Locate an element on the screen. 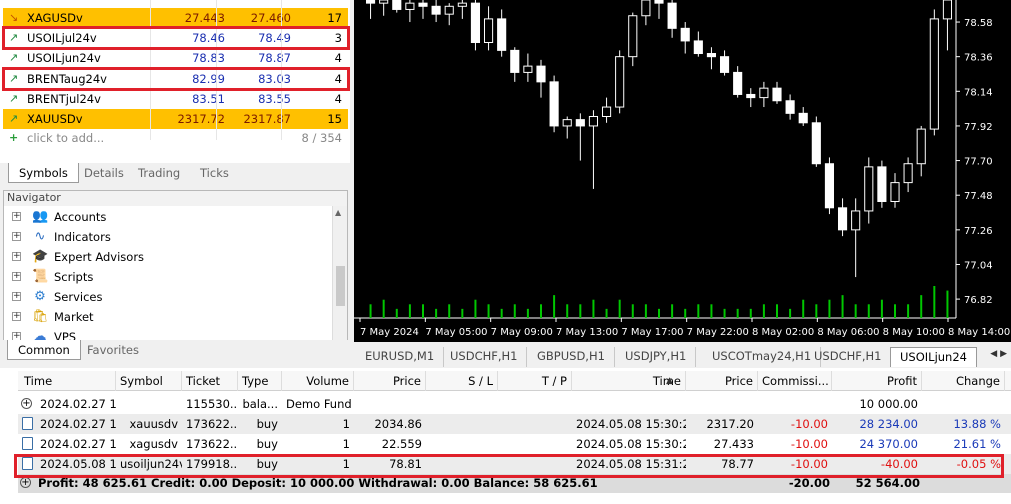 This screenshot has height=504, width=1011. chart-tab: GBPUSD,H1 is located at coordinates (571, 357).